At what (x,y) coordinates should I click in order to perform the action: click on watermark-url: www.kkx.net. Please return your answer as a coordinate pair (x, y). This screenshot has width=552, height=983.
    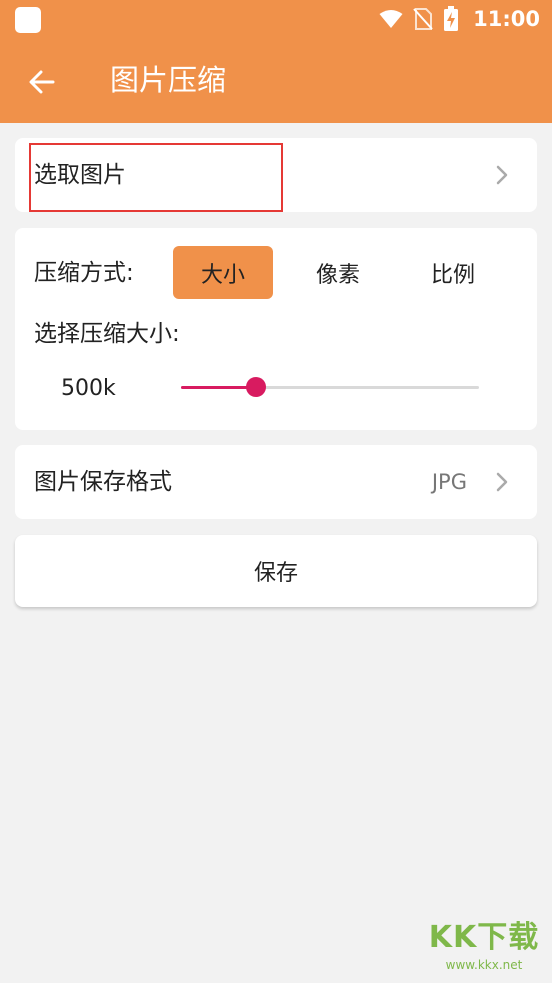
    Looking at the image, I should click on (484, 965).